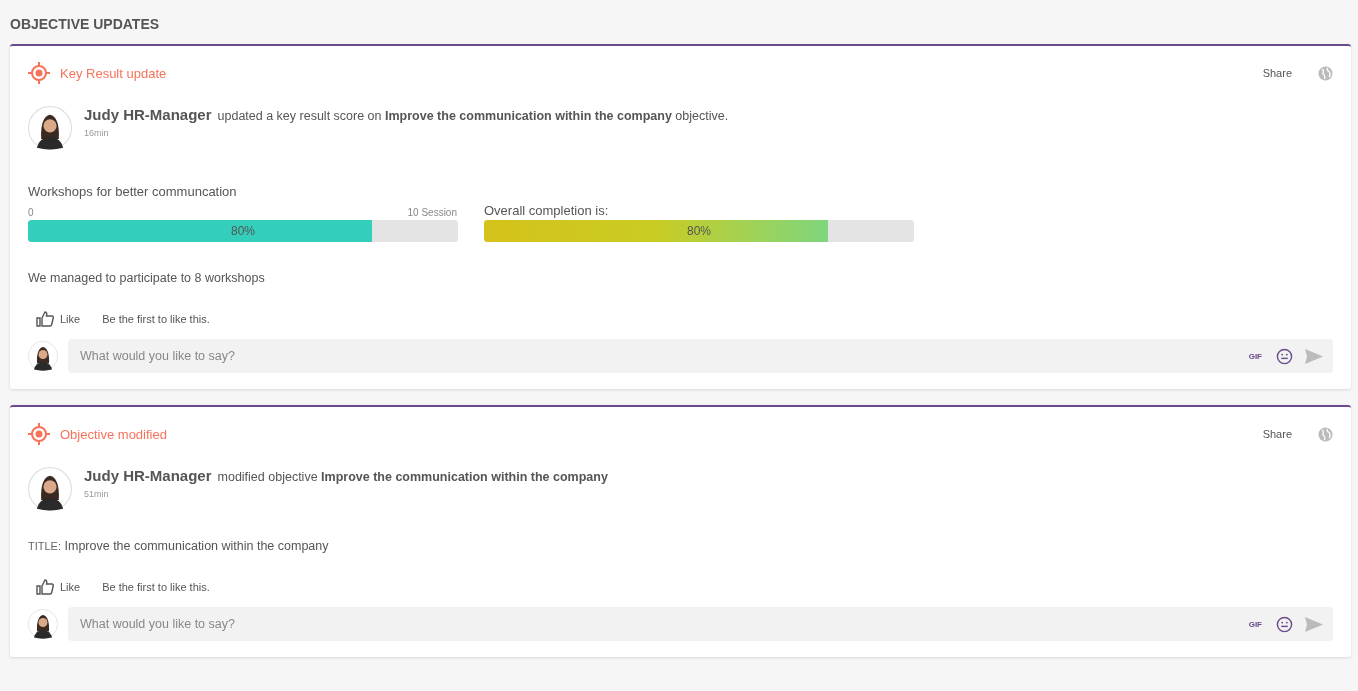 The image size is (1358, 691). I want to click on field-value: Improve the communication within the company, so click(196, 546).